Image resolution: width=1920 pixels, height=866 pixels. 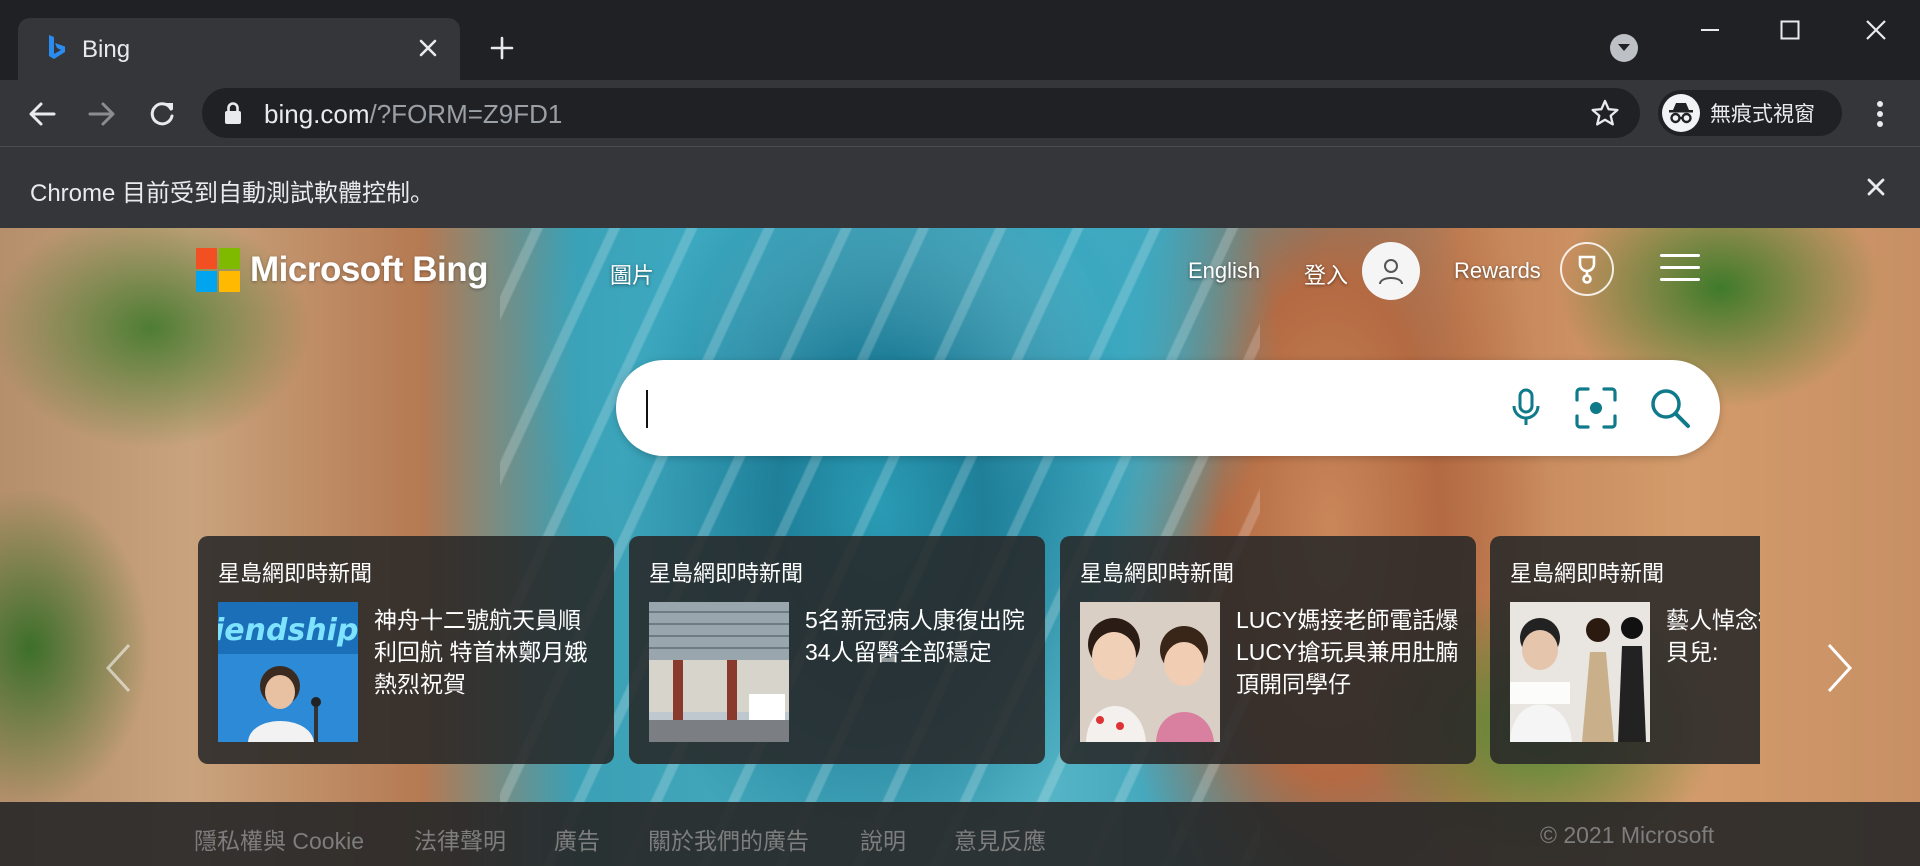 I want to click on reload-icon, so click(x=162, y=114).